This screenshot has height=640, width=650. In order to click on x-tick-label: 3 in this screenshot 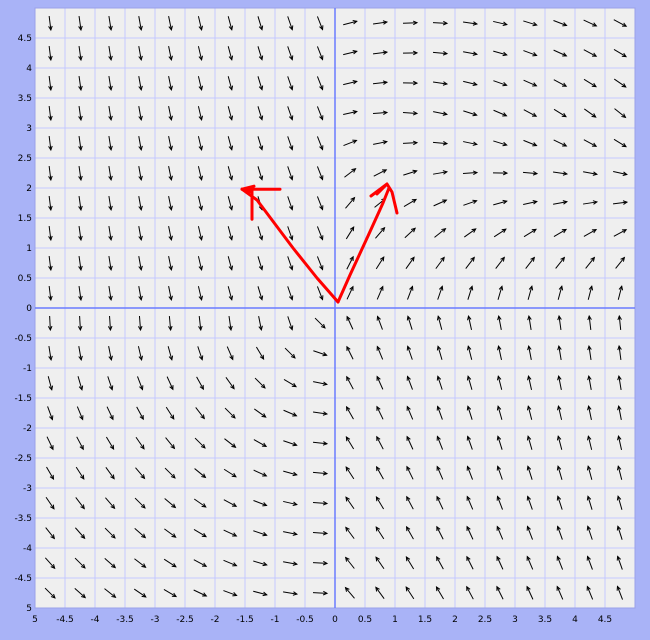, I will do `click(515, 620)`.